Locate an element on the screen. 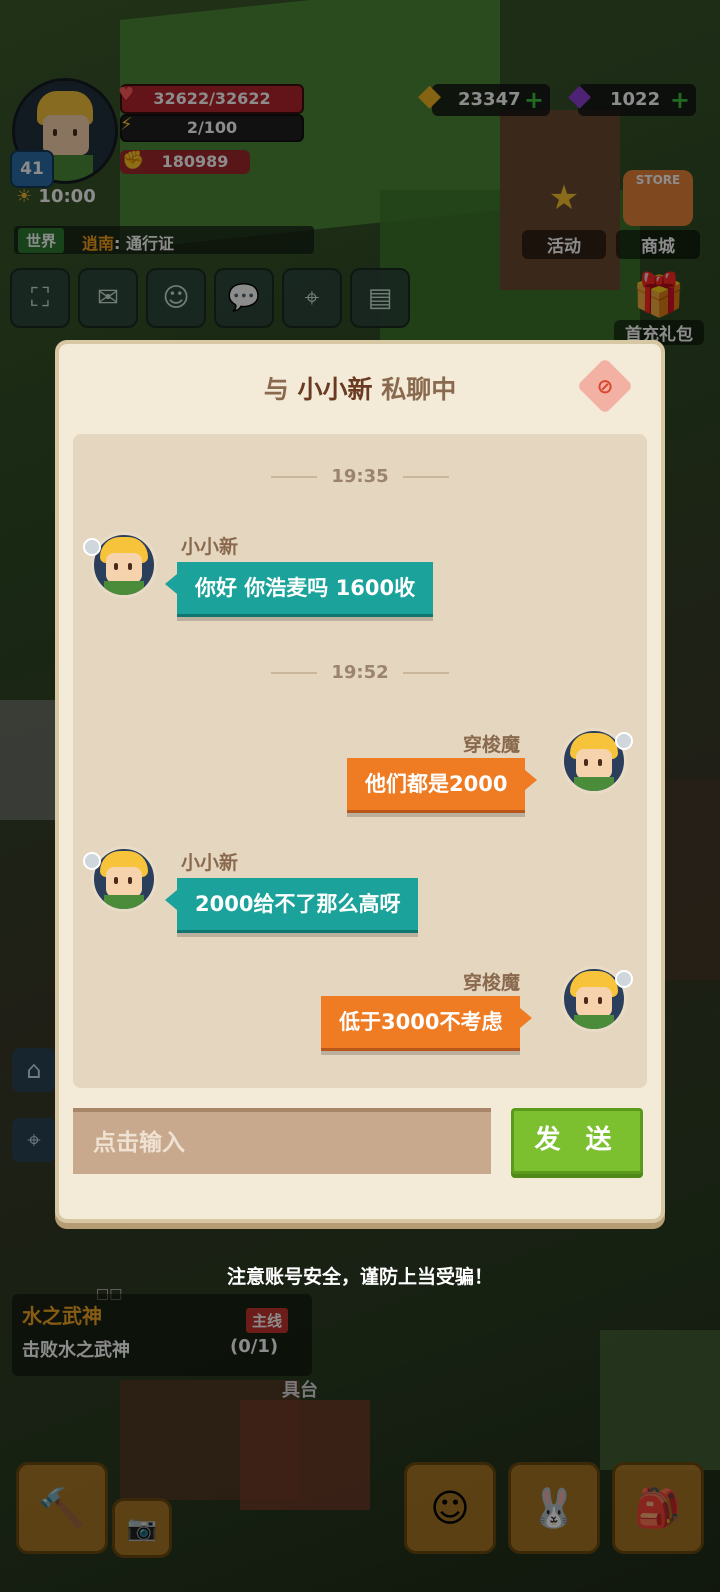 Image resolution: width=720 pixels, height=1592 pixels. send-button: 发 送 is located at coordinates (577, 1141).